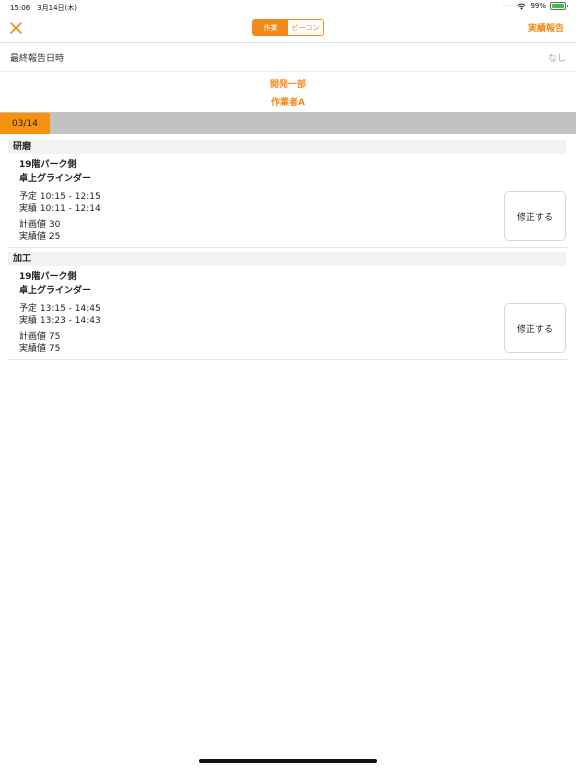 The width and height of the screenshot is (576, 768). Describe the element at coordinates (305, 27) in the screenshot. I see `segment-beacon: ビーコン` at that location.